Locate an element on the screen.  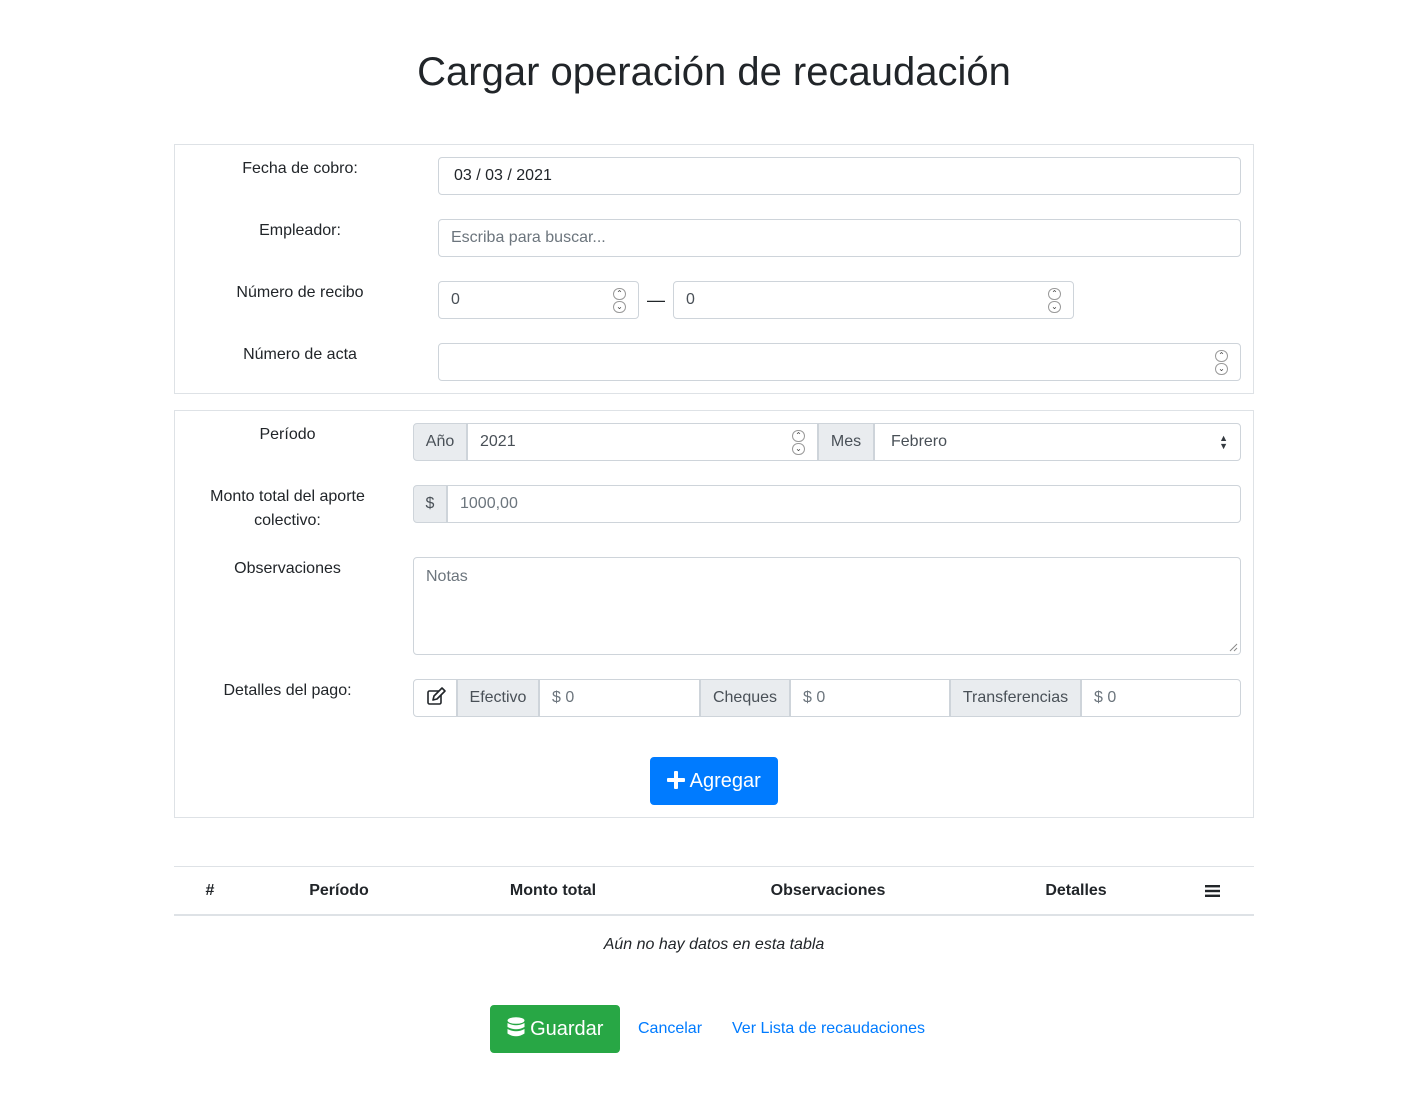
monto-input: 1000,00 is located at coordinates (844, 504).